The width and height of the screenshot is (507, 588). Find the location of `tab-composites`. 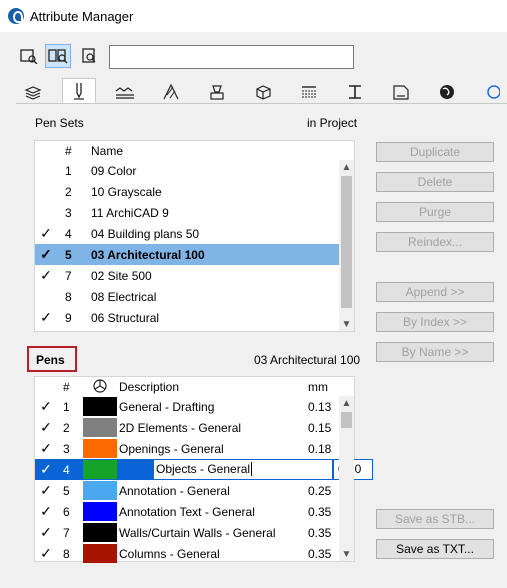

tab-composites is located at coordinates (217, 92).